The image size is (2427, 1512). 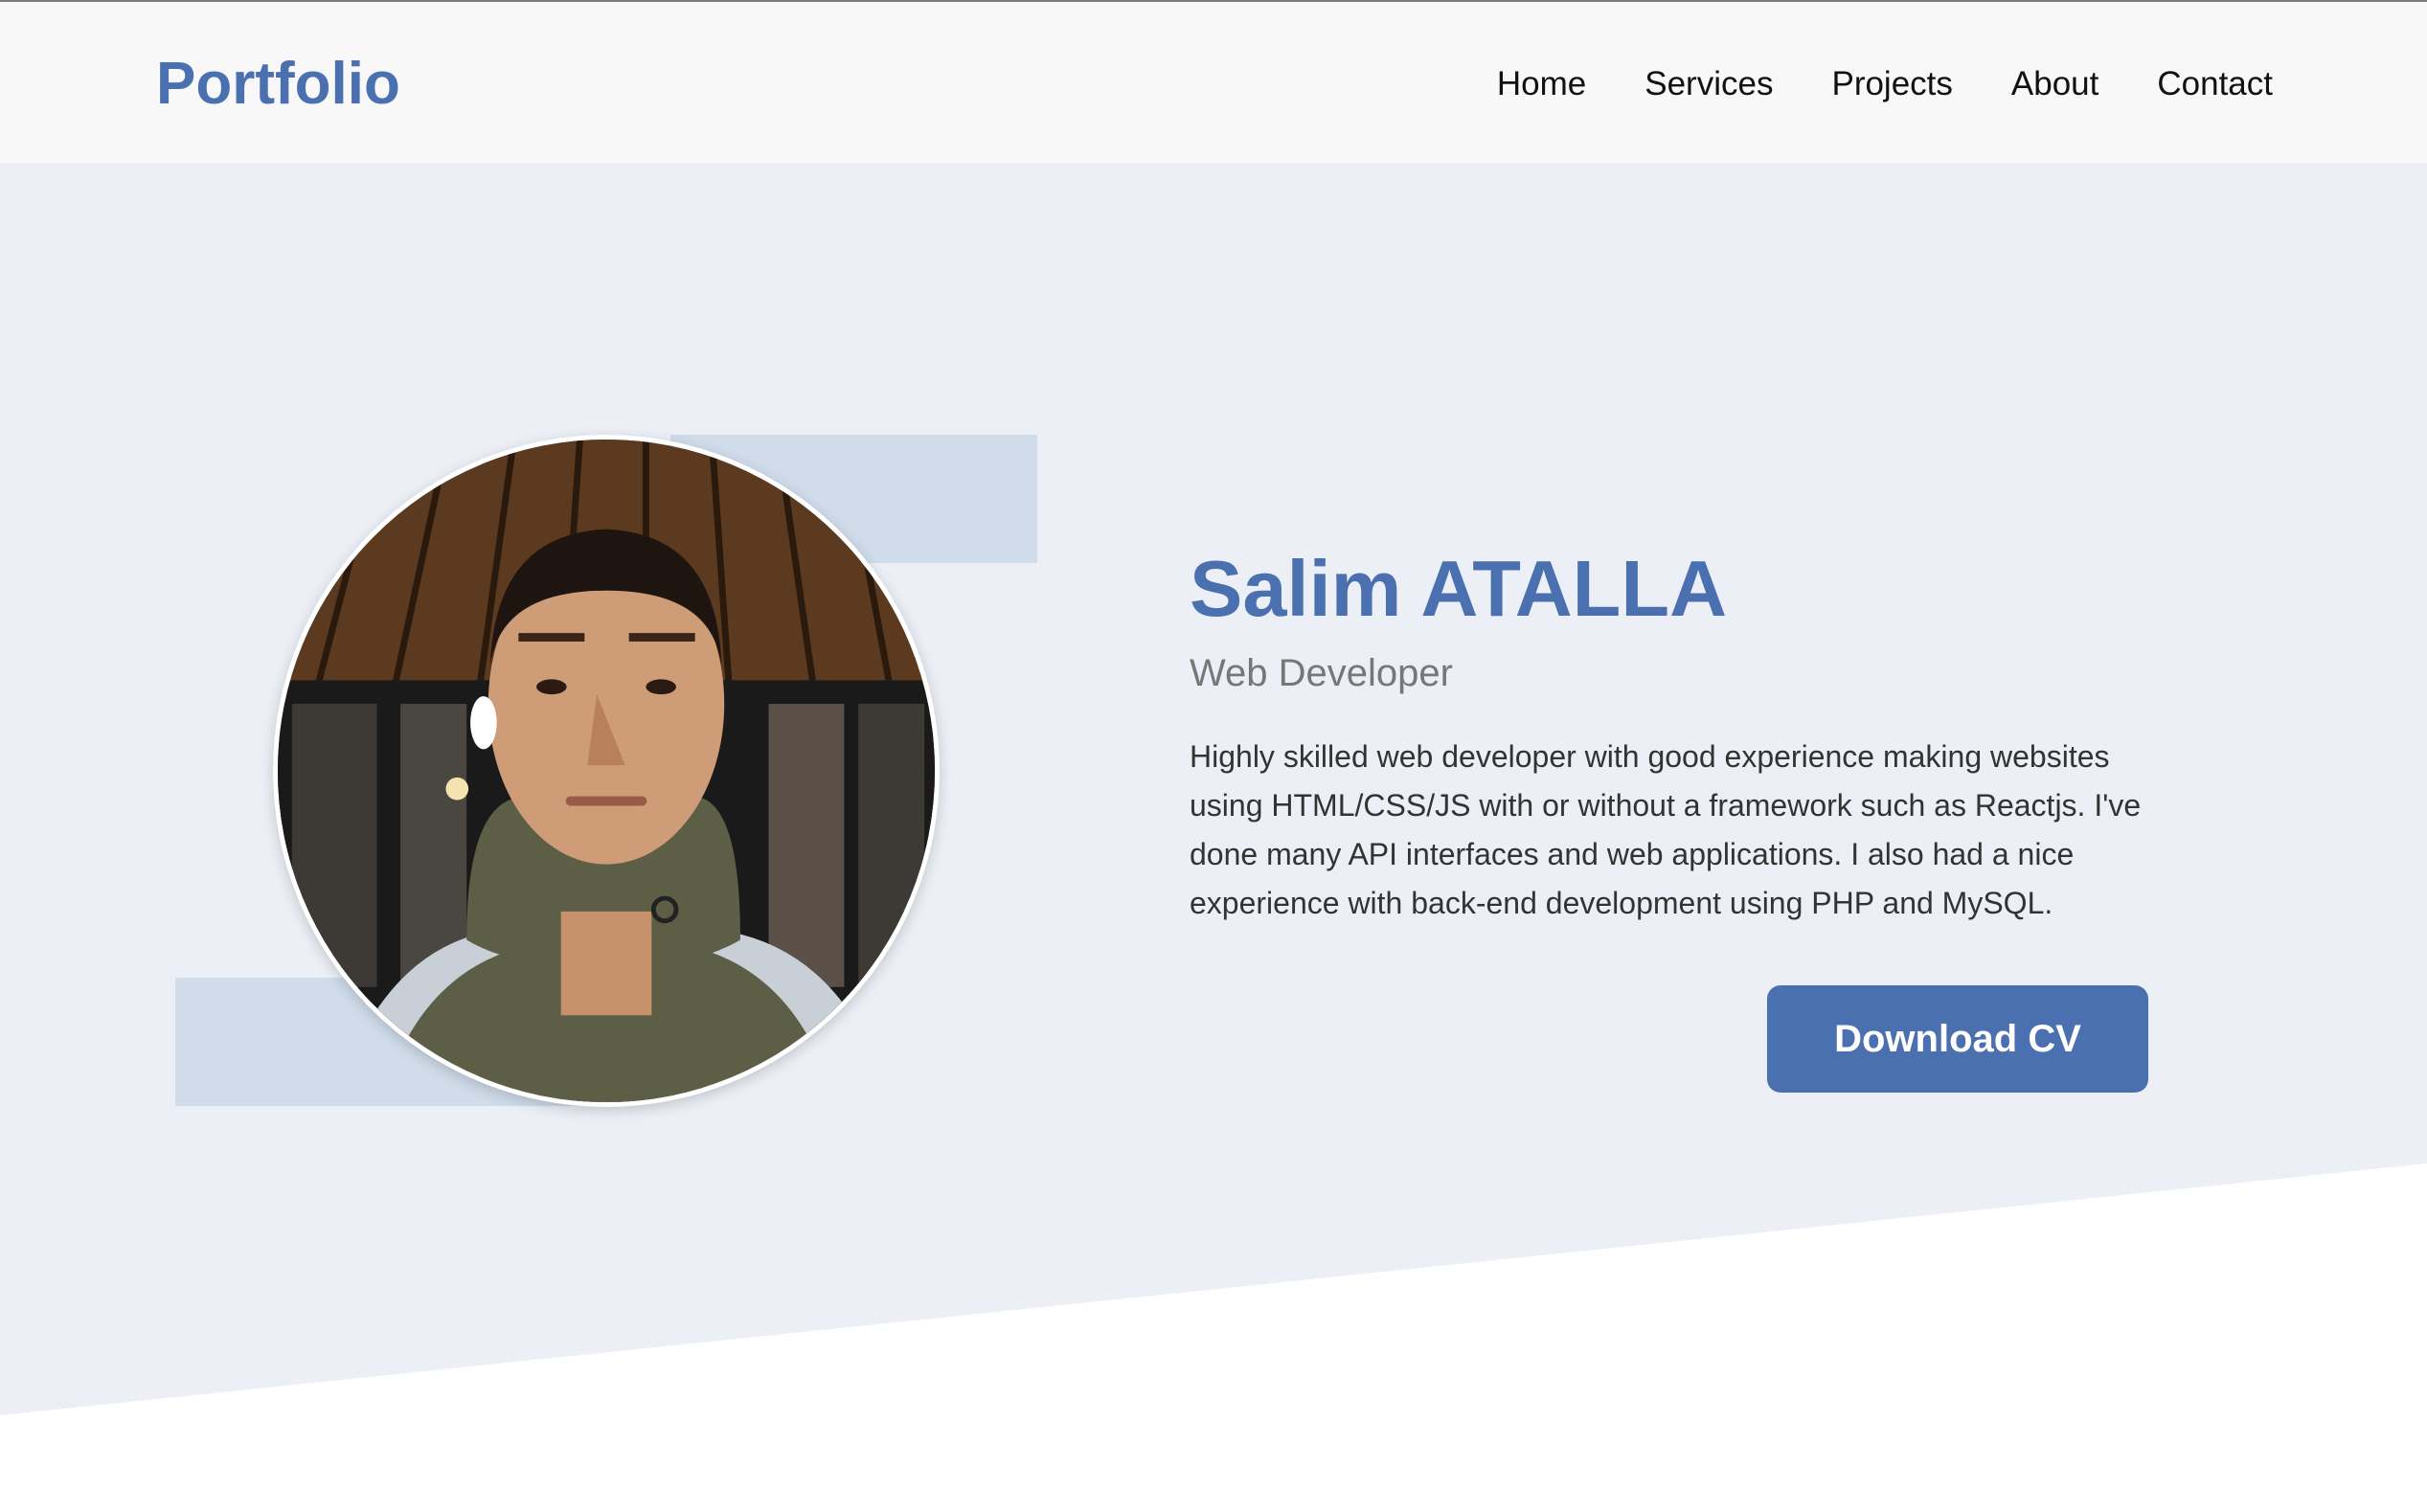 What do you see at coordinates (1708, 84) in the screenshot?
I see `nav-services: Services` at bounding box center [1708, 84].